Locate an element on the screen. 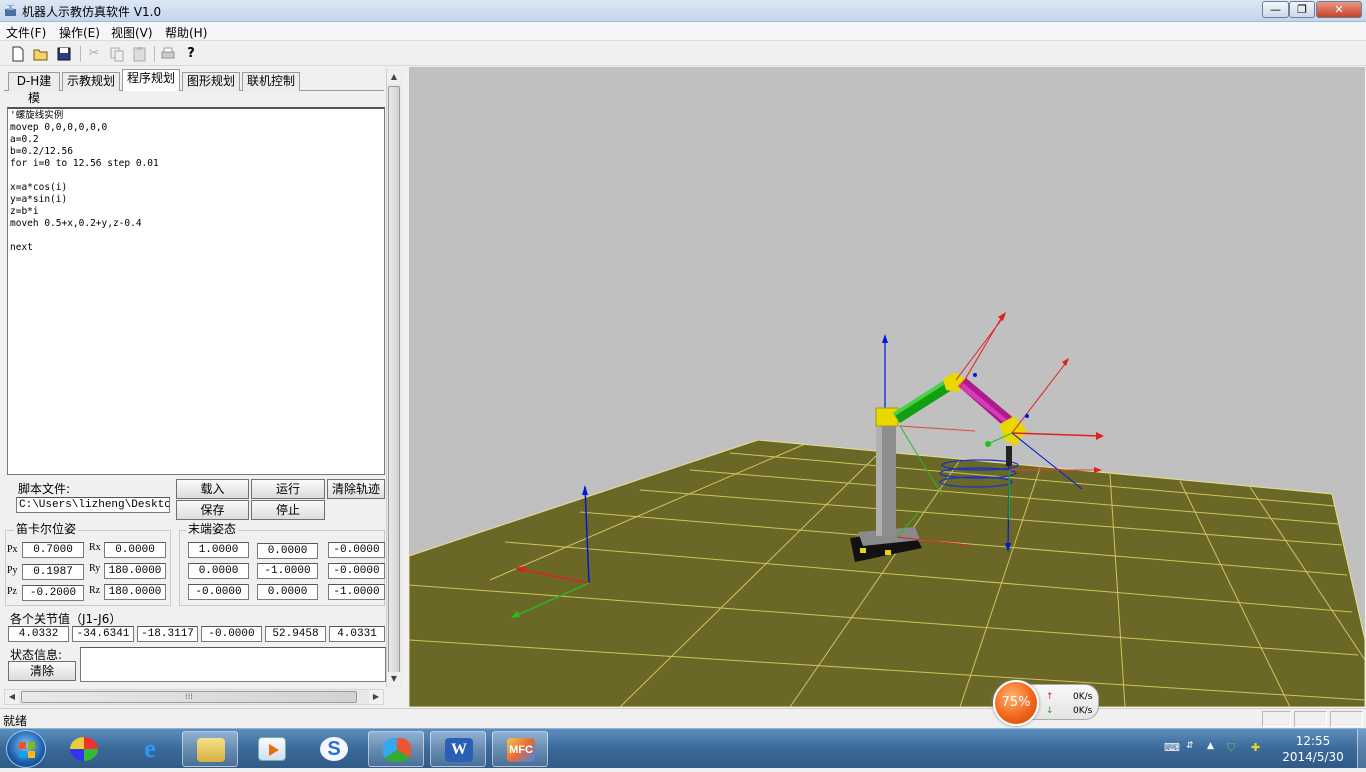  tray-updown-icon: ⇵ is located at coordinates (1190, 746).